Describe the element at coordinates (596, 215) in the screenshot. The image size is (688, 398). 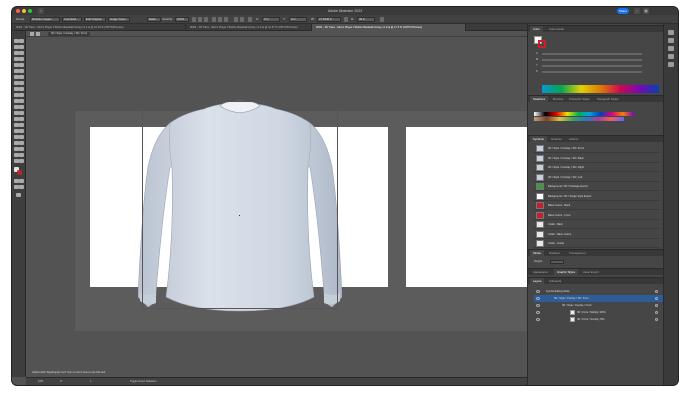
I see `symbol-item: Base Colors - Front` at that location.